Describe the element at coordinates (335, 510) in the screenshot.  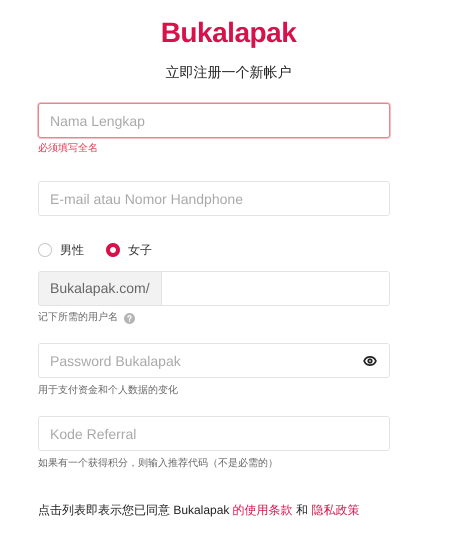
I see `privacy-link: 隐私政策` at that location.